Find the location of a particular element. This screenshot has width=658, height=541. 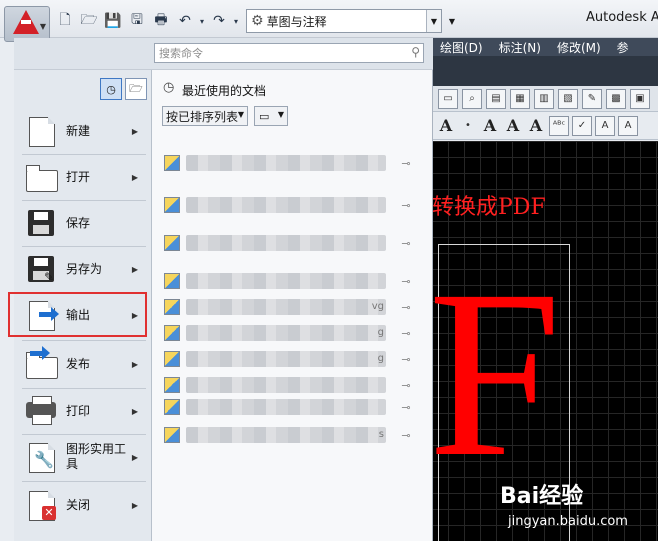

text-style-icon: A is located at coordinates (446, 125).